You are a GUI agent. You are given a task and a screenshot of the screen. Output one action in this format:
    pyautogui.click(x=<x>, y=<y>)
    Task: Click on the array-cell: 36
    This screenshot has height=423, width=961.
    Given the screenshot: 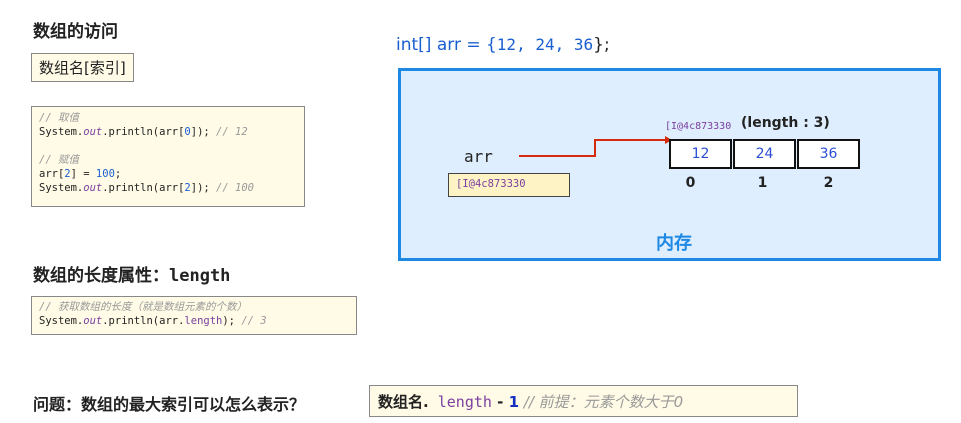 What is the action you would take?
    pyautogui.click(x=828, y=154)
    